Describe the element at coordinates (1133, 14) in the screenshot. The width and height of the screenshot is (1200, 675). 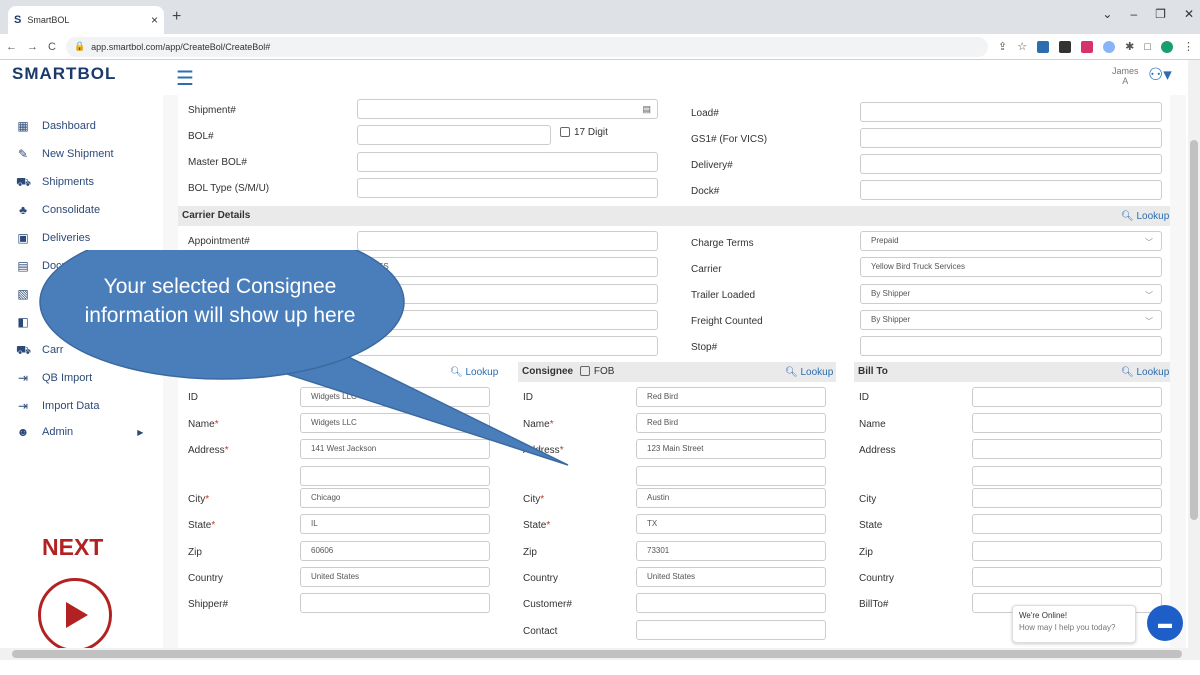
I see `minimize-icon: –` at that location.